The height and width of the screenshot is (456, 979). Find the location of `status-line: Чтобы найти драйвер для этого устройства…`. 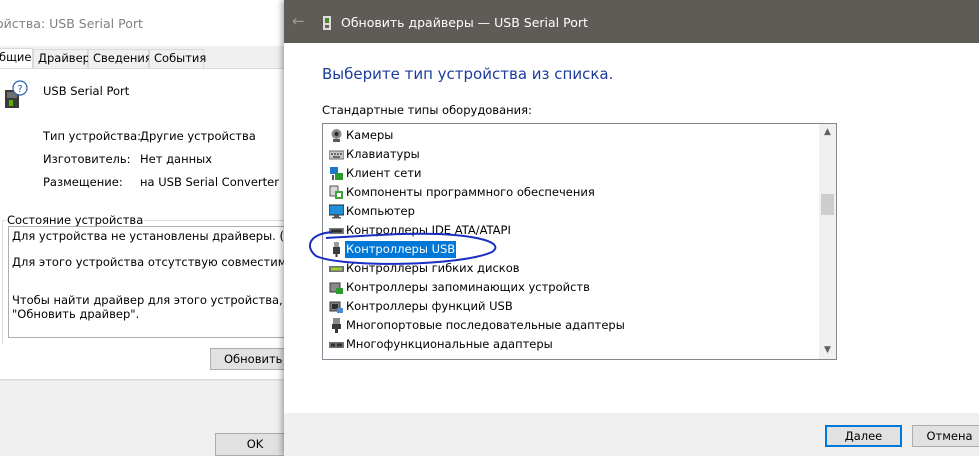

status-line: Чтобы найти драйвер для этого устройства… is located at coordinates (150, 300).